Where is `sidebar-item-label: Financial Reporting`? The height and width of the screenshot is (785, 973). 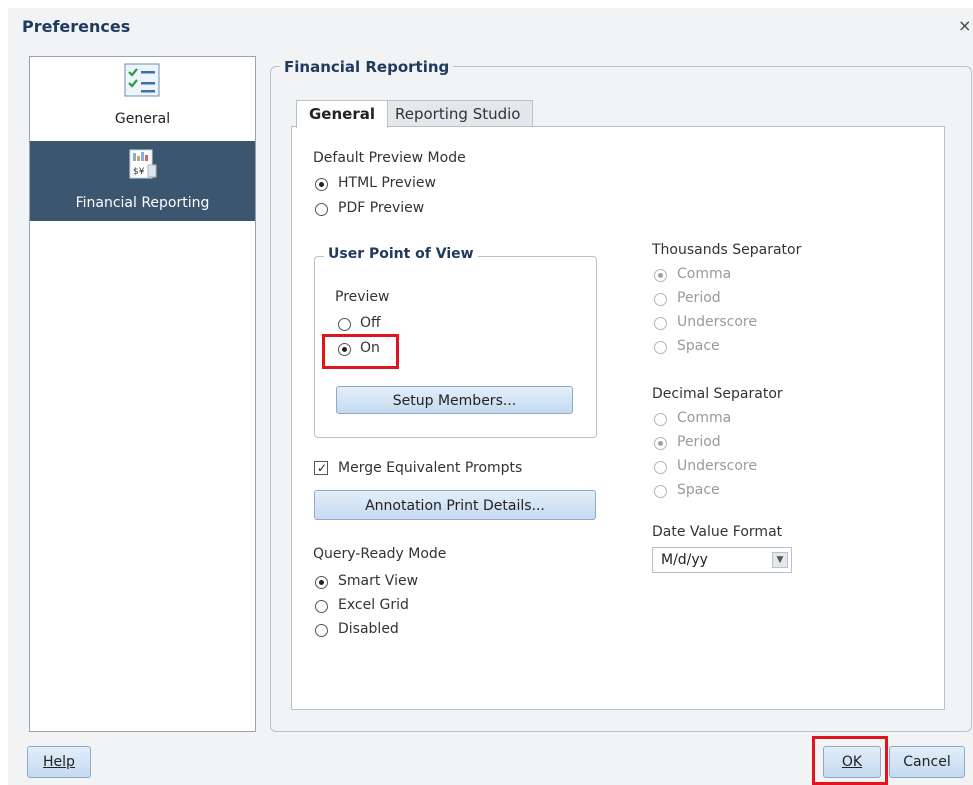
sidebar-item-label: Financial Reporting is located at coordinates (142, 203).